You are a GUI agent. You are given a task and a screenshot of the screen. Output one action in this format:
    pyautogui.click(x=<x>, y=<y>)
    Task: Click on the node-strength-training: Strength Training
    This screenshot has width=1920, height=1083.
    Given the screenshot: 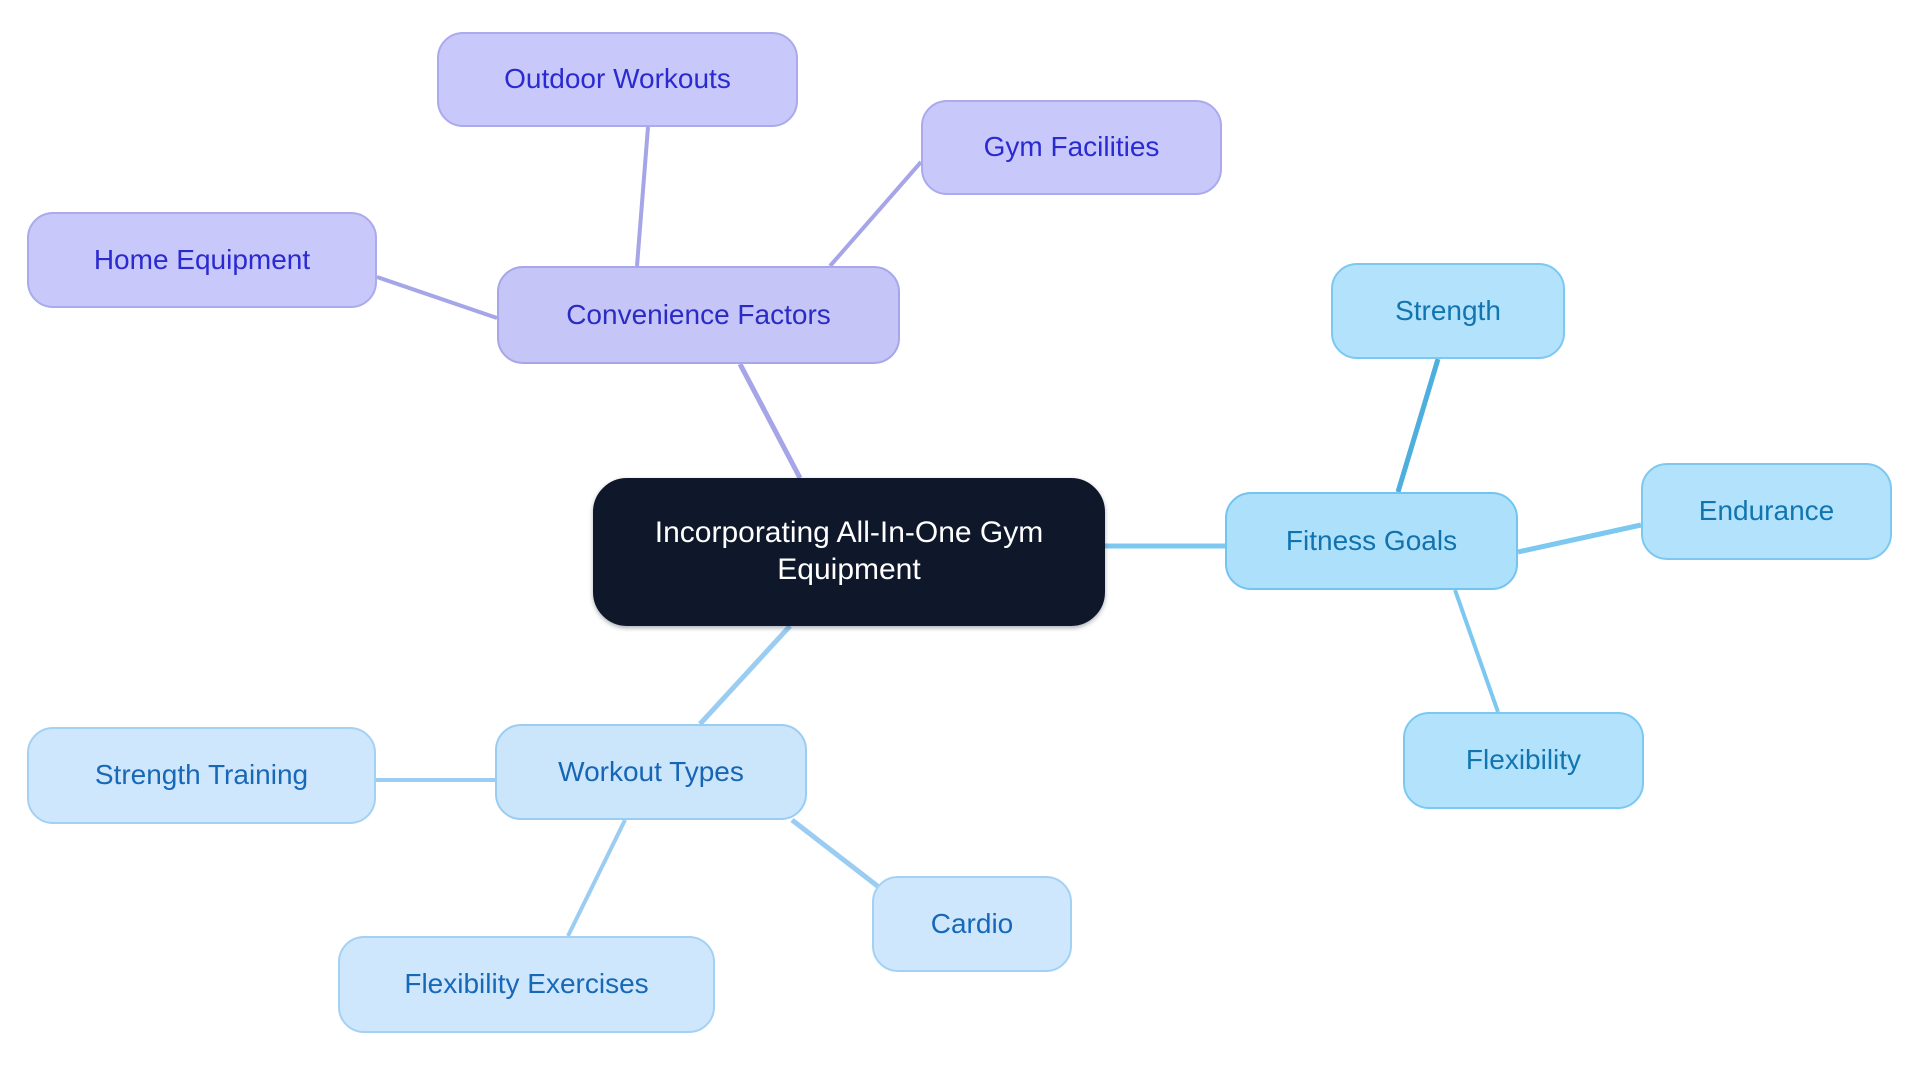 What is the action you would take?
    pyautogui.click(x=201, y=775)
    